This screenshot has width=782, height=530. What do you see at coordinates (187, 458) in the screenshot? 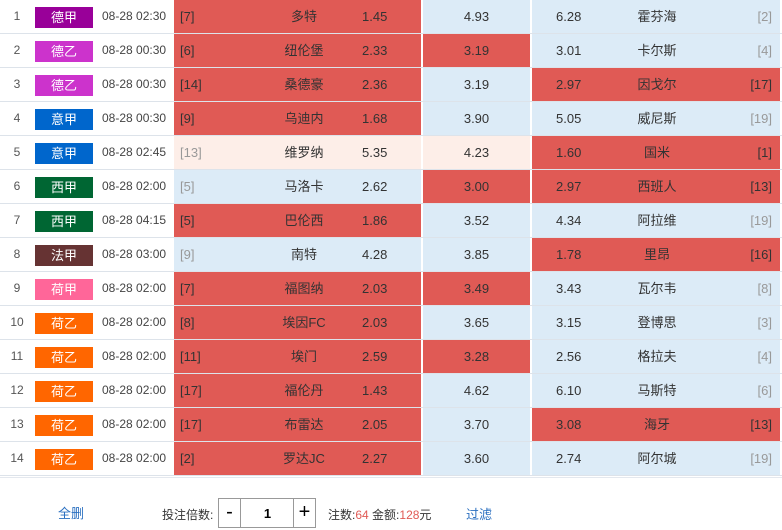
I see `home-rank: [2]` at bounding box center [187, 458].